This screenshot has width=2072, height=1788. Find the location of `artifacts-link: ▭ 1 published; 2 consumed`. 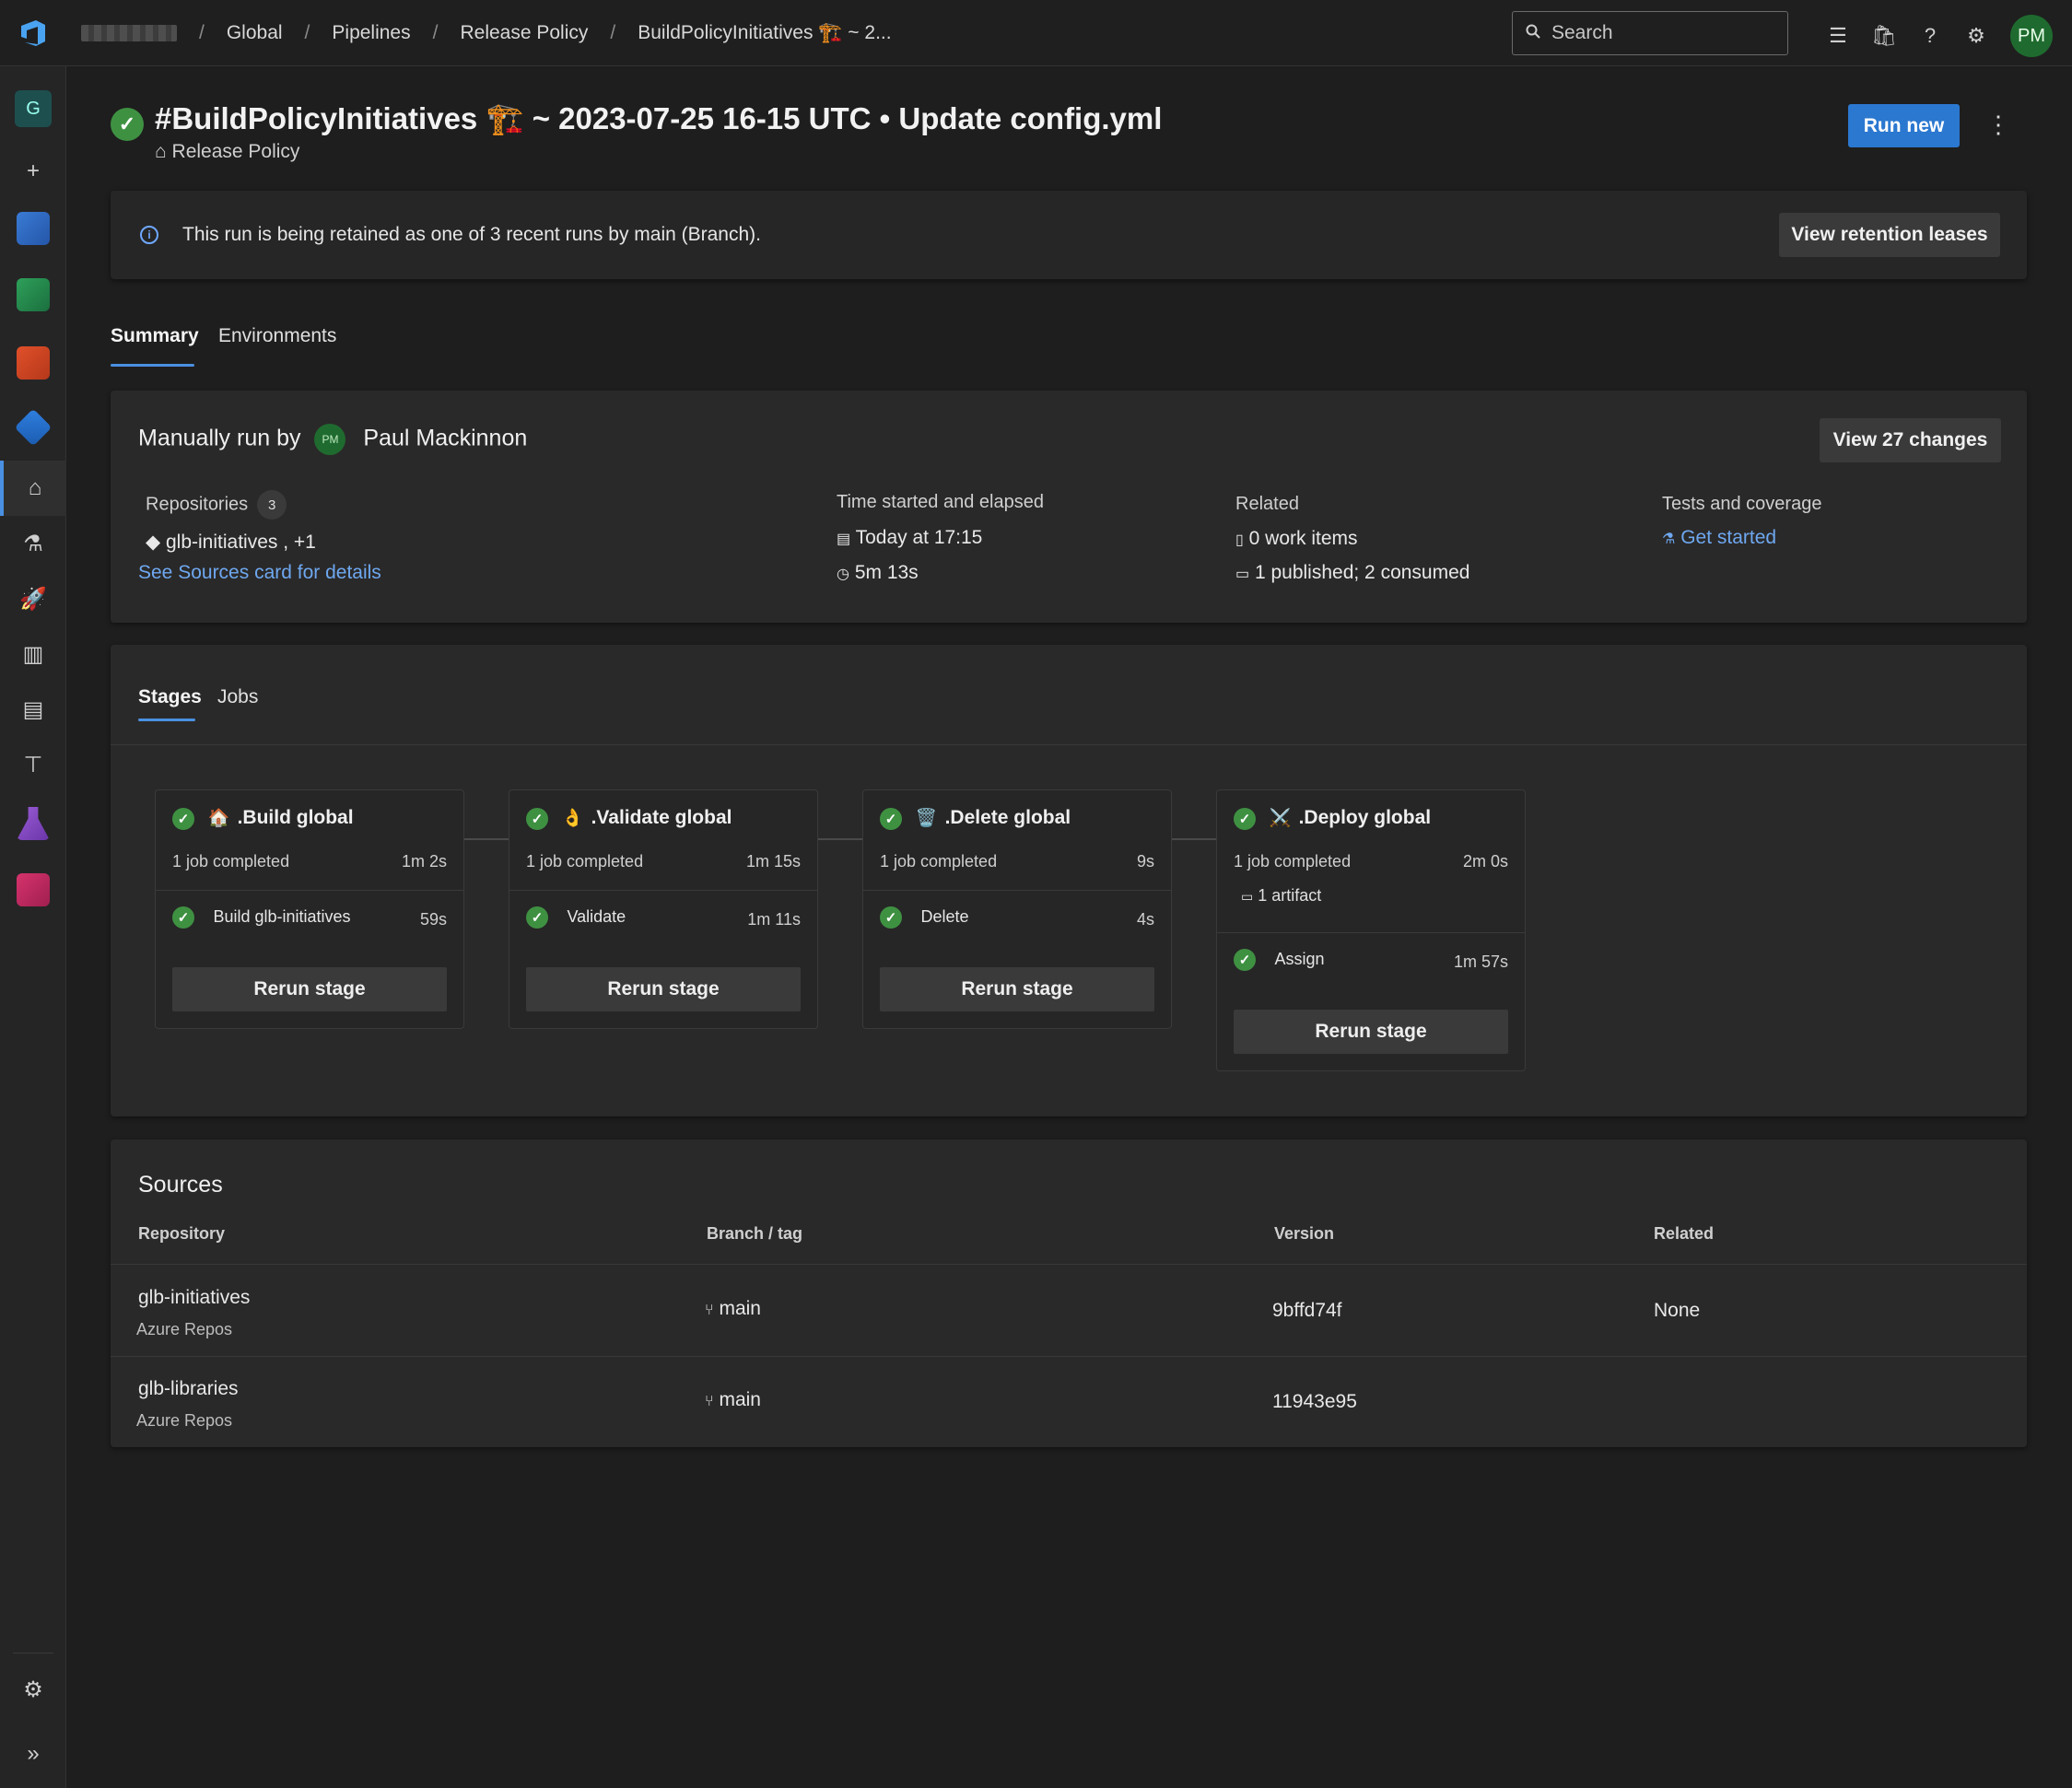

artifacts-link: ▭ 1 published; 2 consumed is located at coordinates (1352, 573).